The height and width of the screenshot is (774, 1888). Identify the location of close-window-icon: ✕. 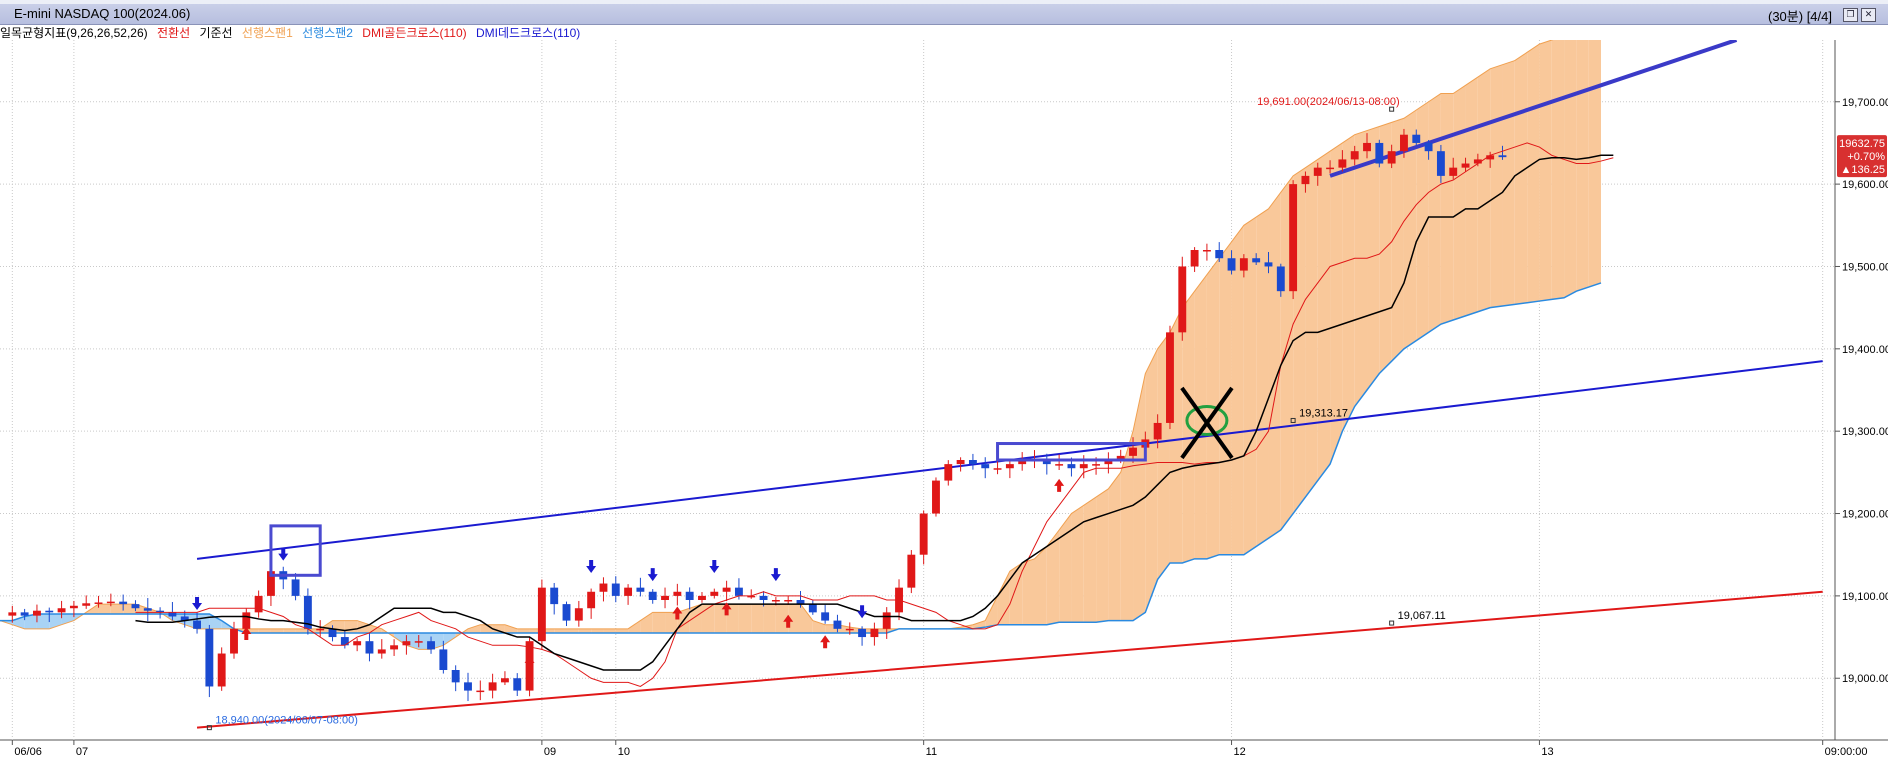
(1868, 15).